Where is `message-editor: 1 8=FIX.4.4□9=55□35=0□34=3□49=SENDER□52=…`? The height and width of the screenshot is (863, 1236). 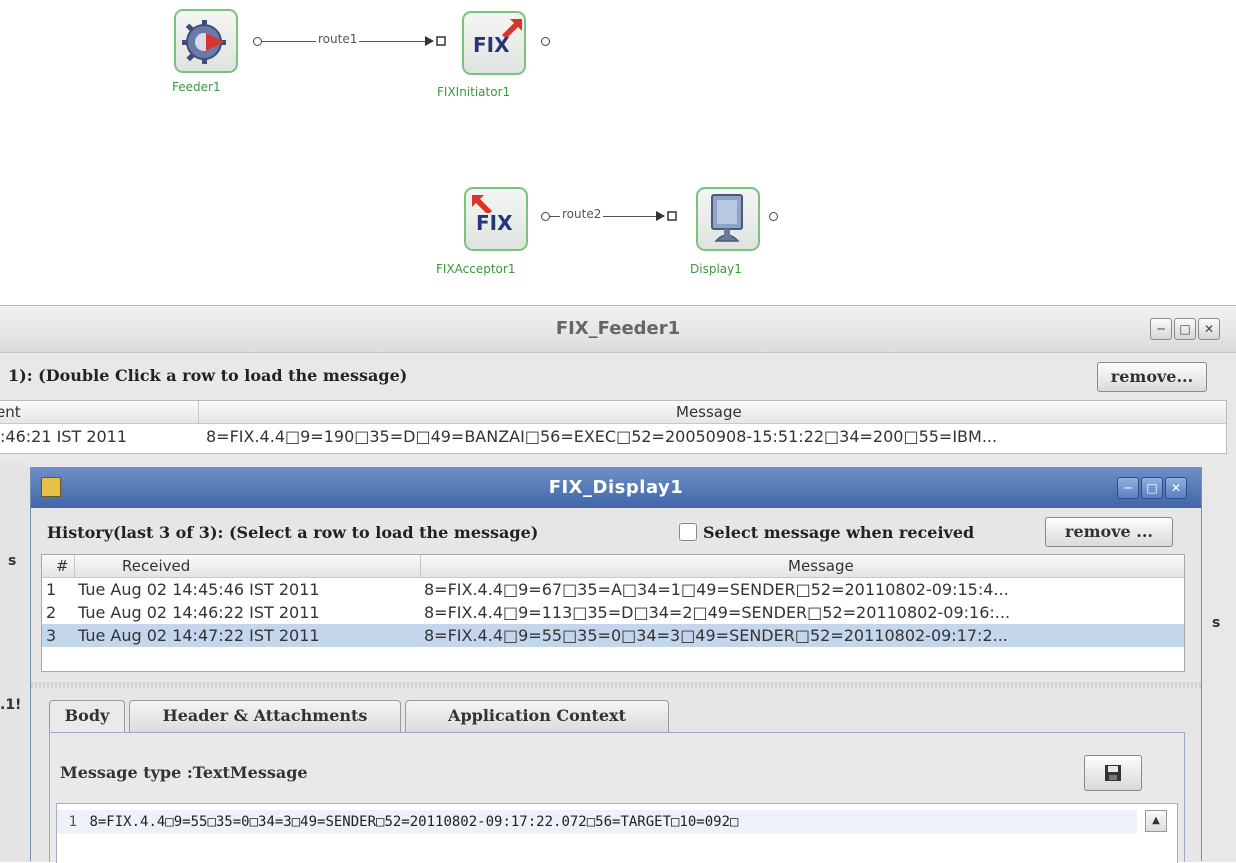 message-editor: 1 8=FIX.4.4□9=55□35=0□34=3□49=SENDER□52=… is located at coordinates (617, 833).